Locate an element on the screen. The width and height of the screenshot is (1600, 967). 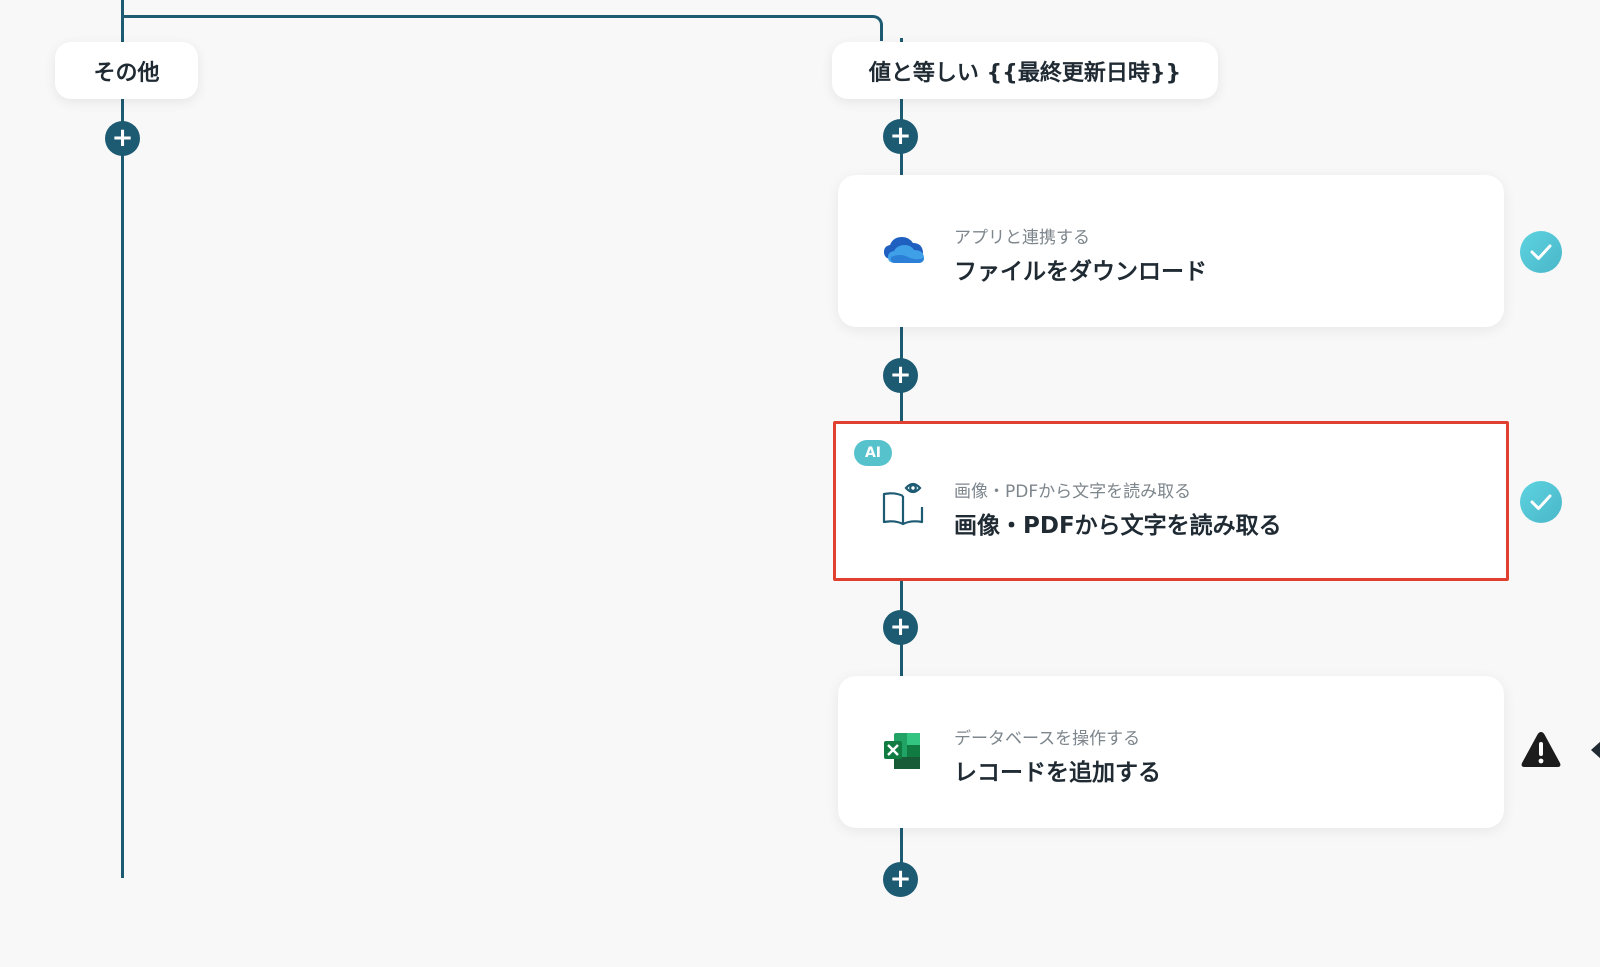
step-card-add-record: データベースを操作する レコードを追加する is located at coordinates (1171, 752).